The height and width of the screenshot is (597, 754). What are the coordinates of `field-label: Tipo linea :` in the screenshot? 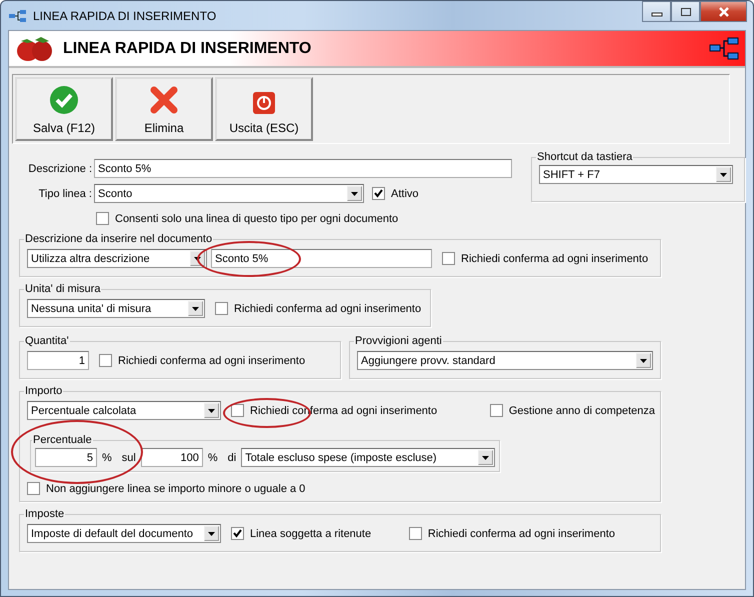 It's located at (65, 194).